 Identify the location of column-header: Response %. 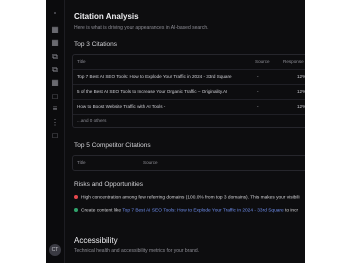
(294, 61).